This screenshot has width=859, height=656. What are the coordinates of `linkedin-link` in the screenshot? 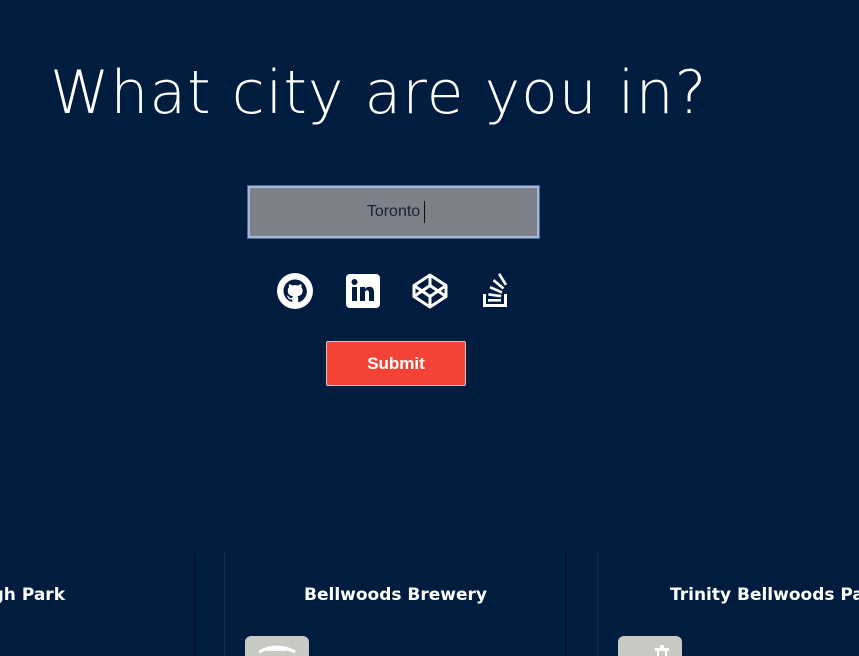 It's located at (363, 291).